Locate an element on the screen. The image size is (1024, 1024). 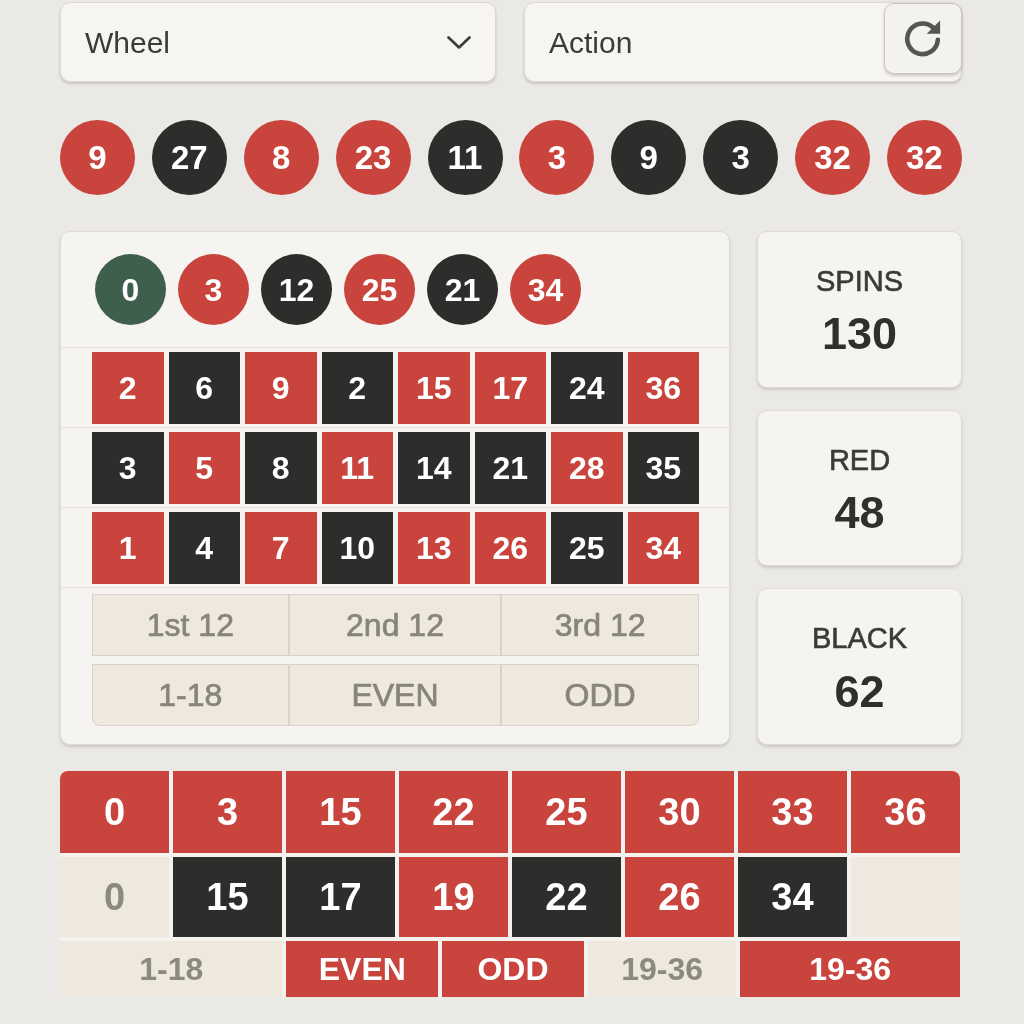
dozen-bet-cell: 1st 12 is located at coordinates (190, 625).